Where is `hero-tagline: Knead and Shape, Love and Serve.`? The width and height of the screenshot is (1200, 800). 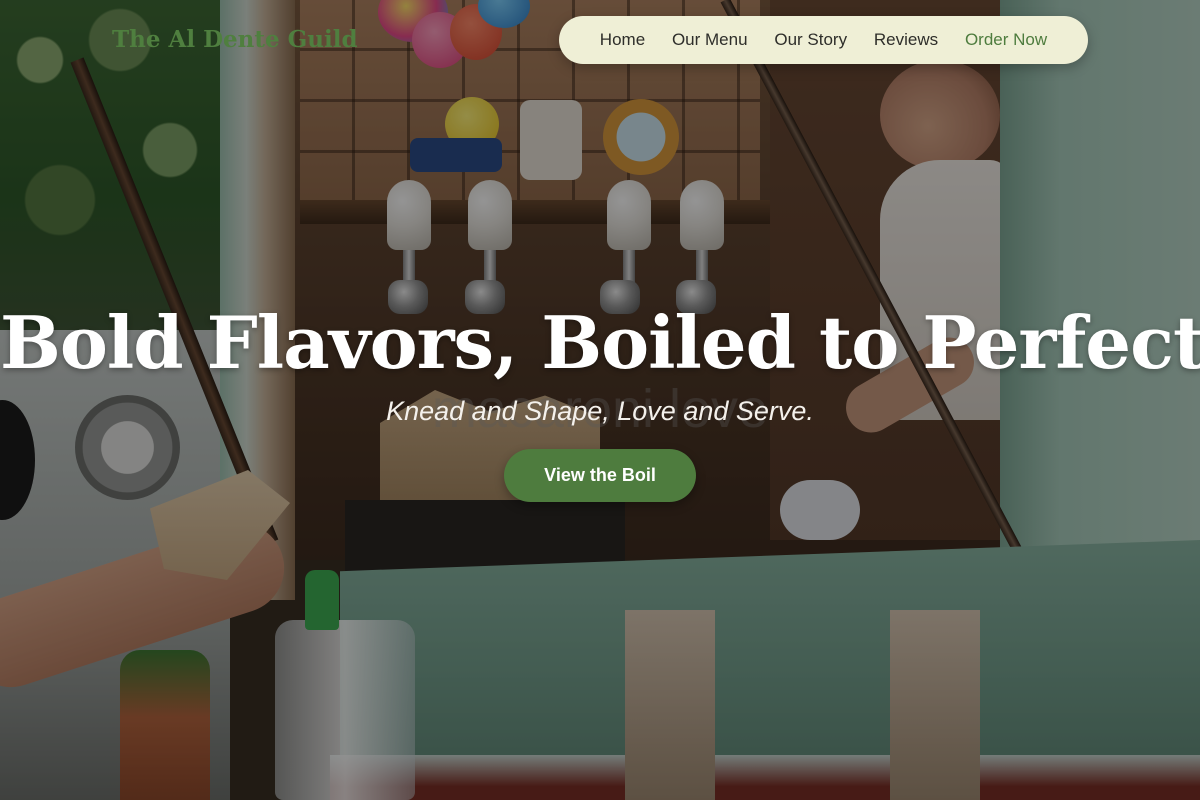 hero-tagline: Knead and Shape, Love and Serve. is located at coordinates (600, 411).